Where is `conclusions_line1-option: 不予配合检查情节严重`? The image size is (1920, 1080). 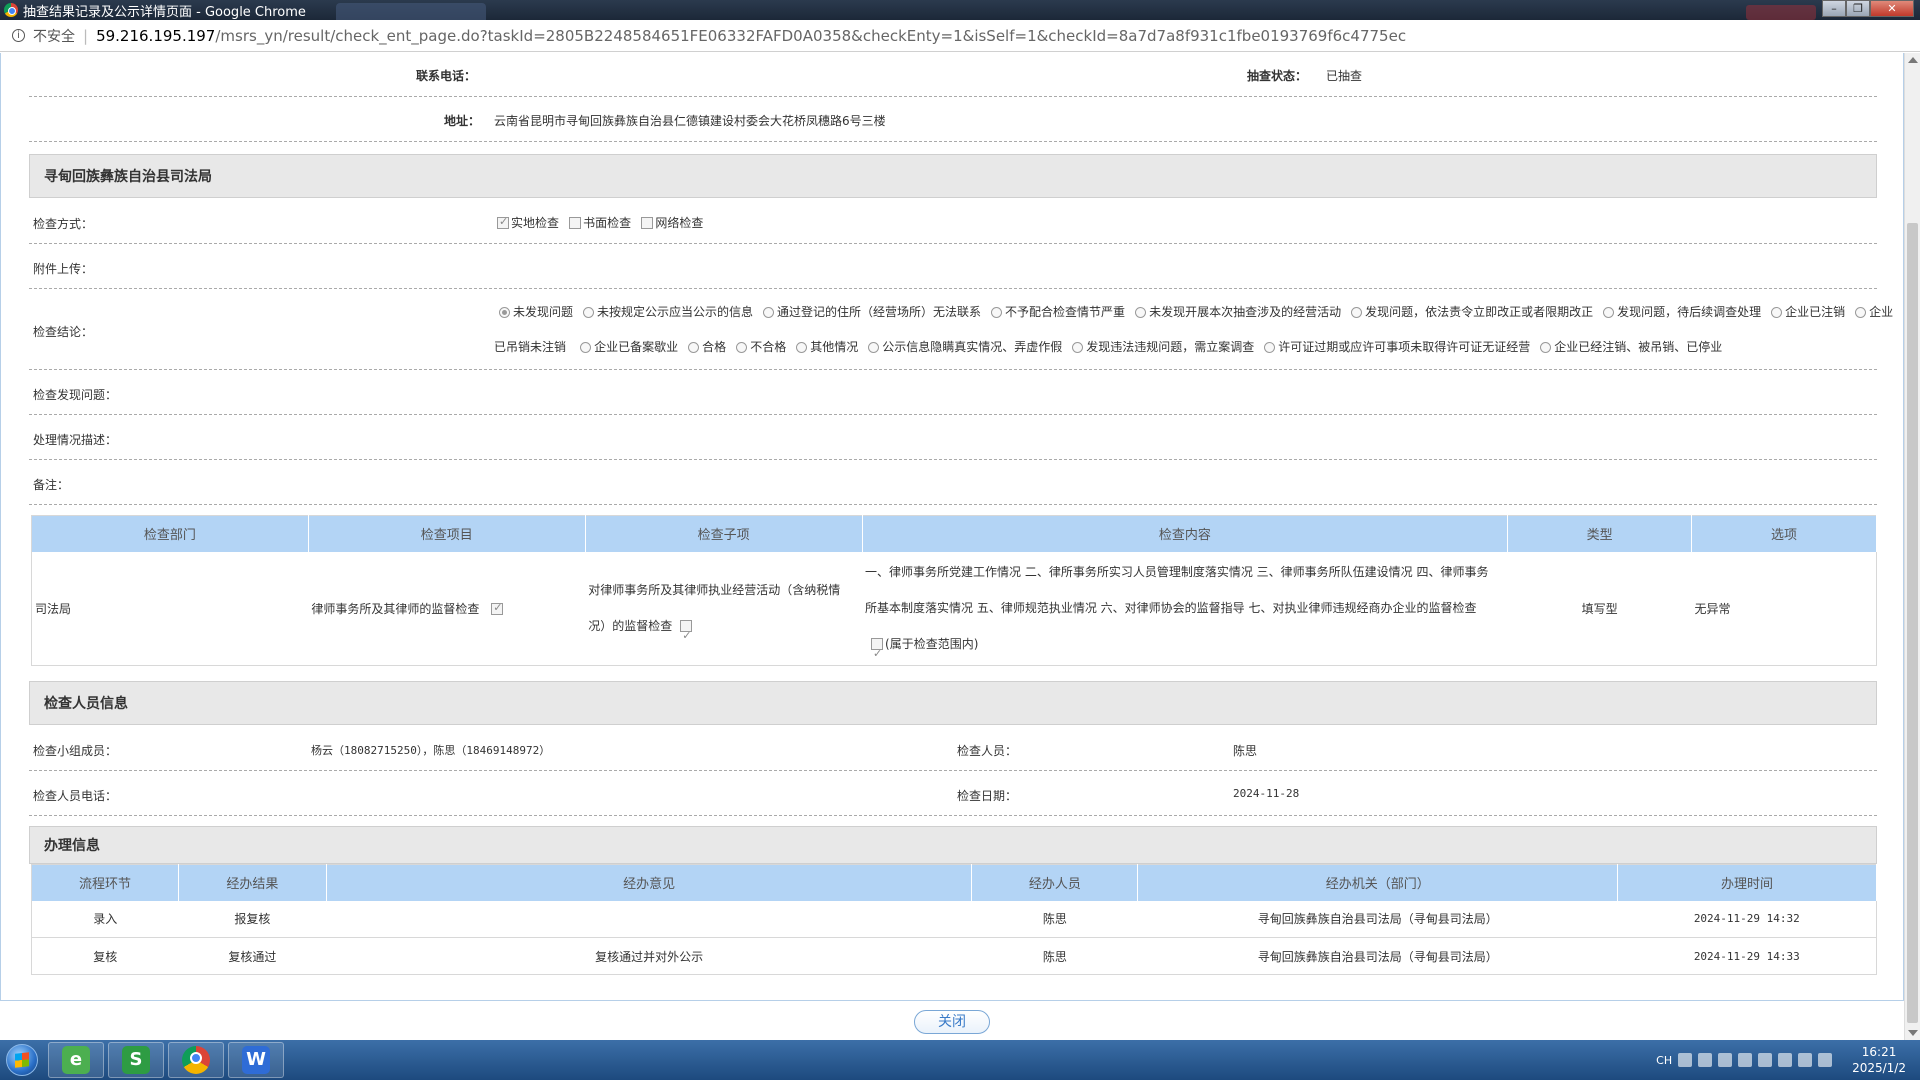
conclusions_line1-option: 不予配合检查情节严重 is located at coordinates (1053, 312).